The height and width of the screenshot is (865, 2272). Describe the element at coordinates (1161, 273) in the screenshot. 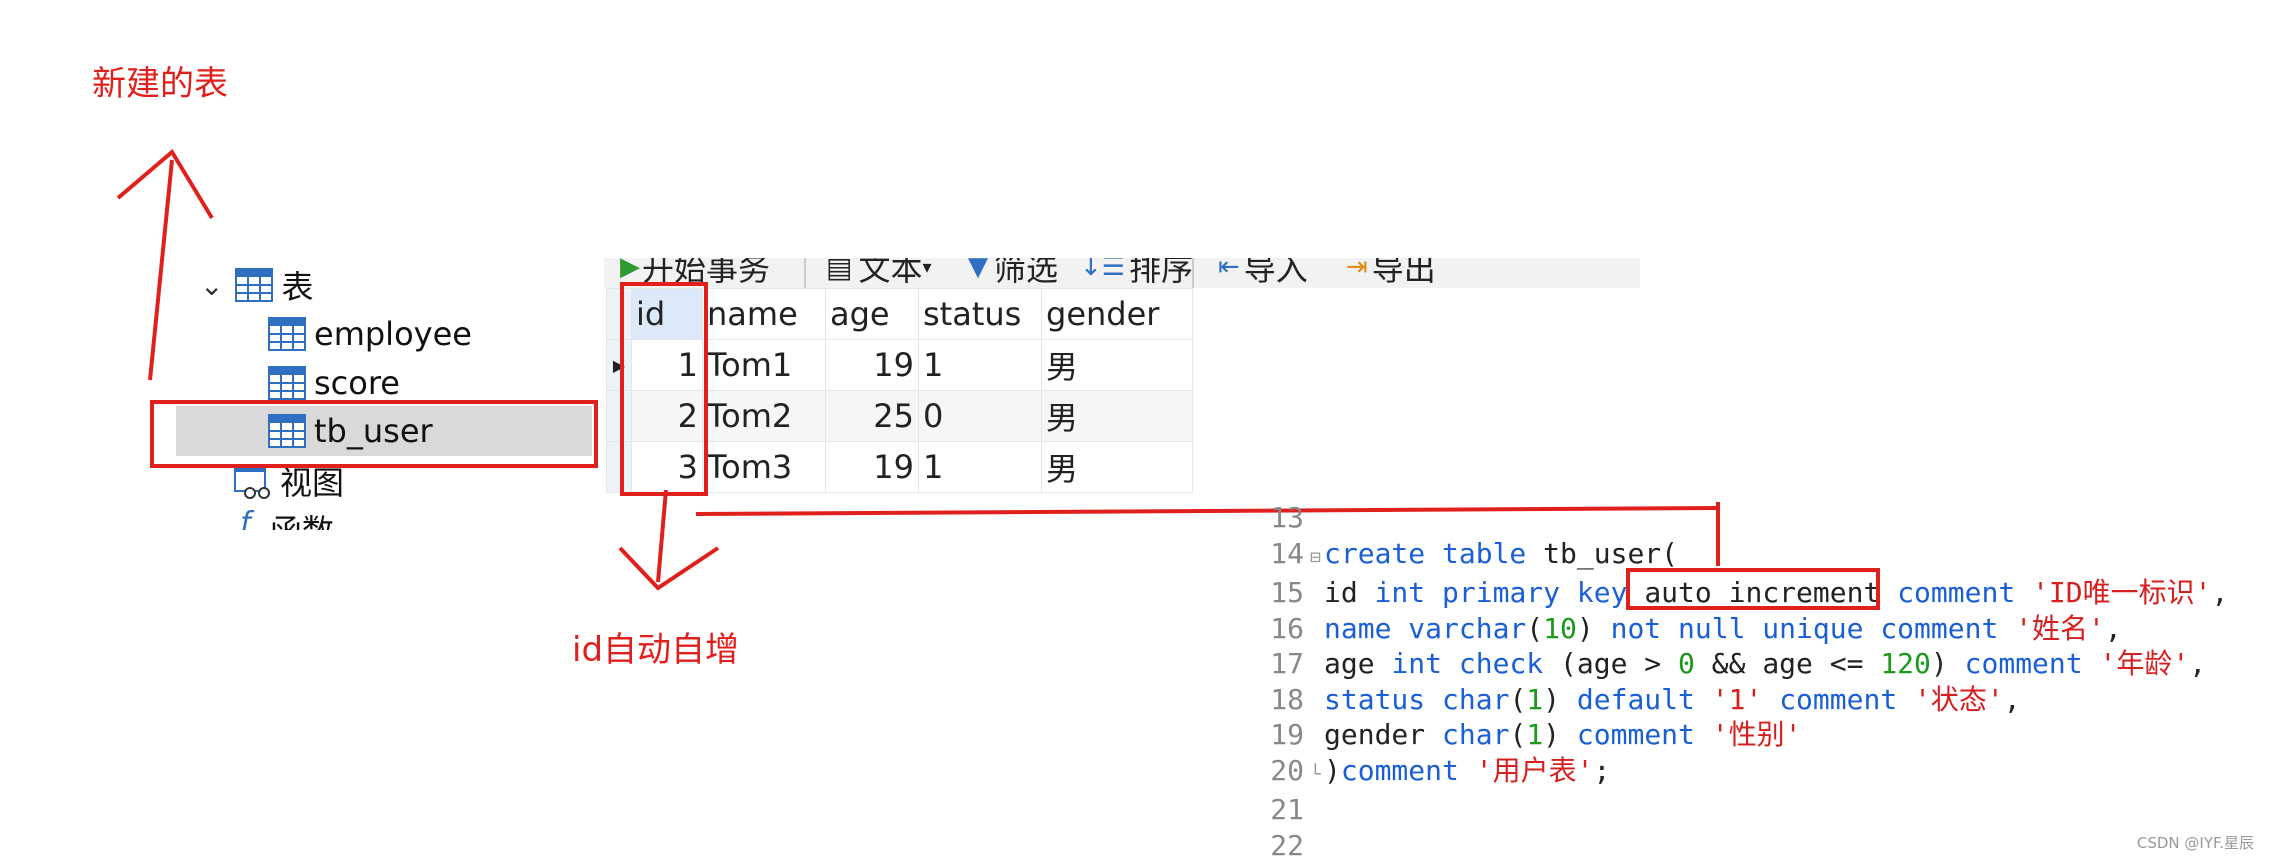

I see `sort-label: 排序` at that location.